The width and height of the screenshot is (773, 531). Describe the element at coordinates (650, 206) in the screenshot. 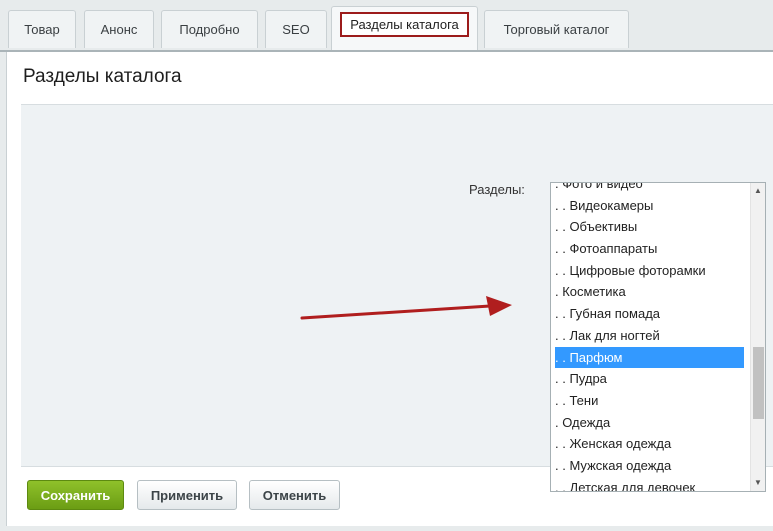

I see `list-item: . . Видеокамеры` at that location.